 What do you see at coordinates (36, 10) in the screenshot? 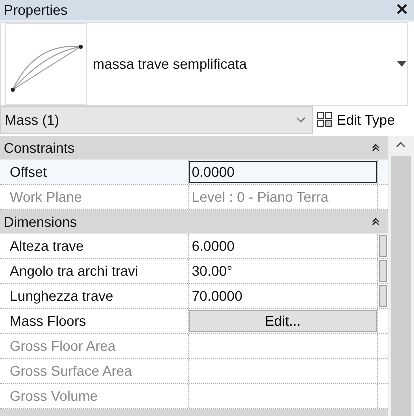
I see `window-title: Properties` at bounding box center [36, 10].